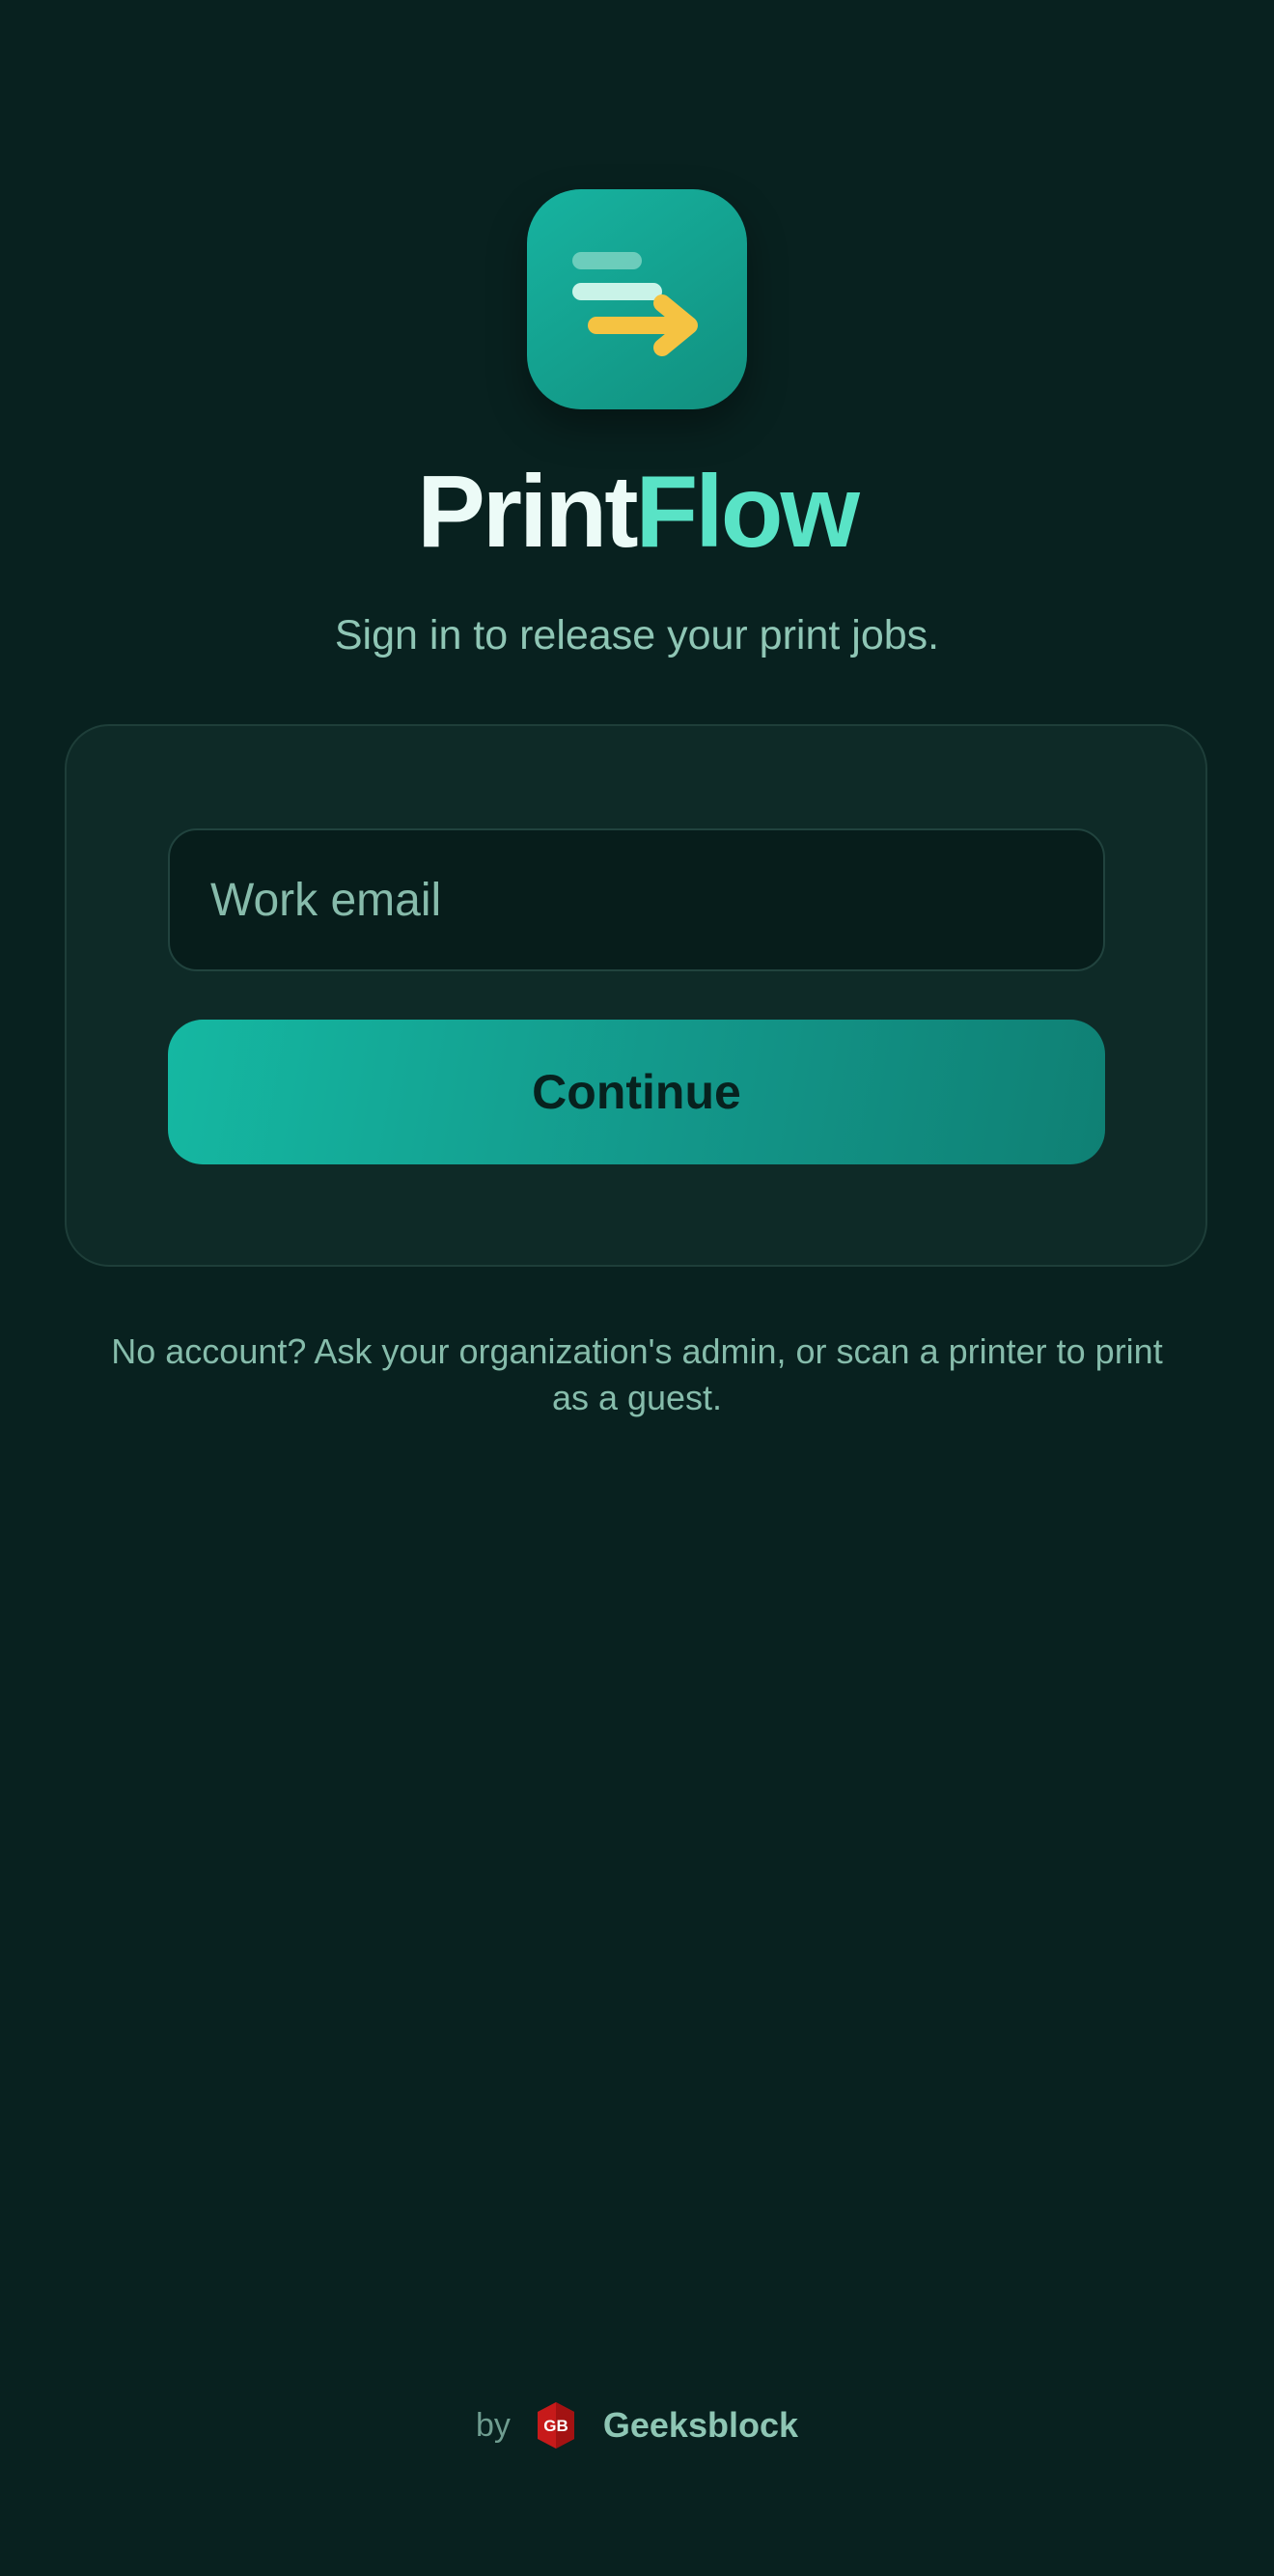  I want to click on by-label: by, so click(493, 2425).